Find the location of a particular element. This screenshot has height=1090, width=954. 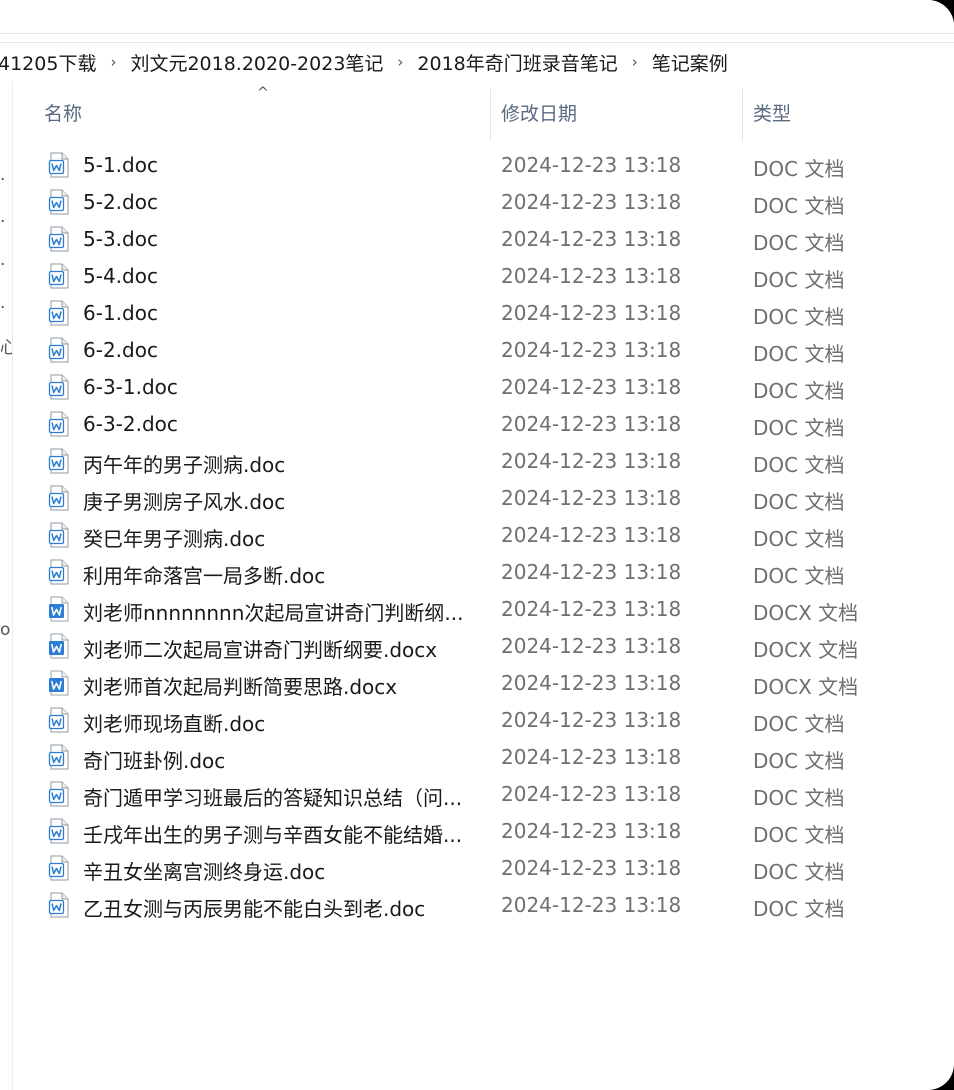

file-row: 5-1.doc 2024-12-23 13:18 DOC 文档 is located at coordinates (483, 165).